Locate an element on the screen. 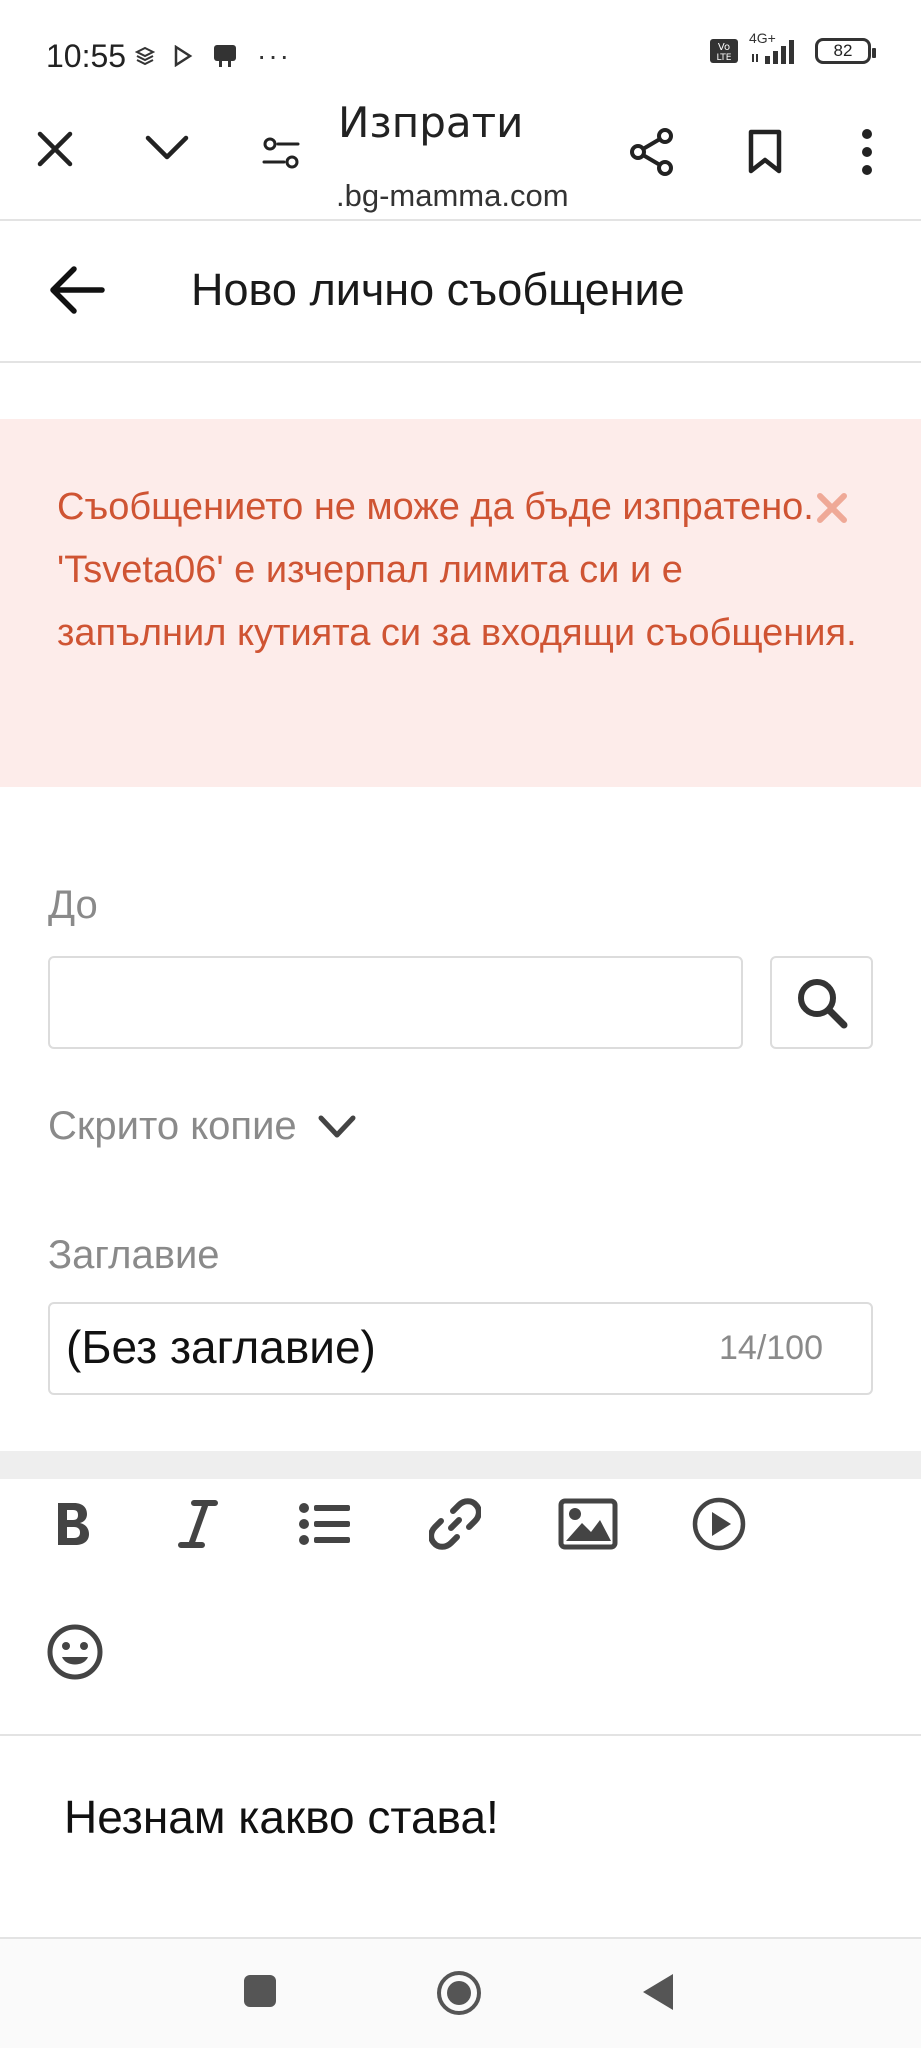 Image resolution: width=921 pixels, height=2048 pixels. close-tab-button is located at coordinates (55, 149).